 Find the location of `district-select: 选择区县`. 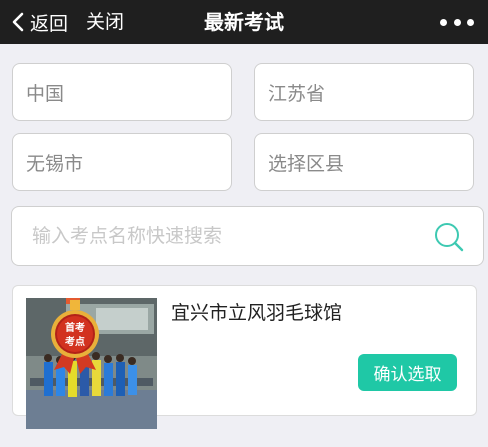

district-select: 选择区县 is located at coordinates (364, 162).